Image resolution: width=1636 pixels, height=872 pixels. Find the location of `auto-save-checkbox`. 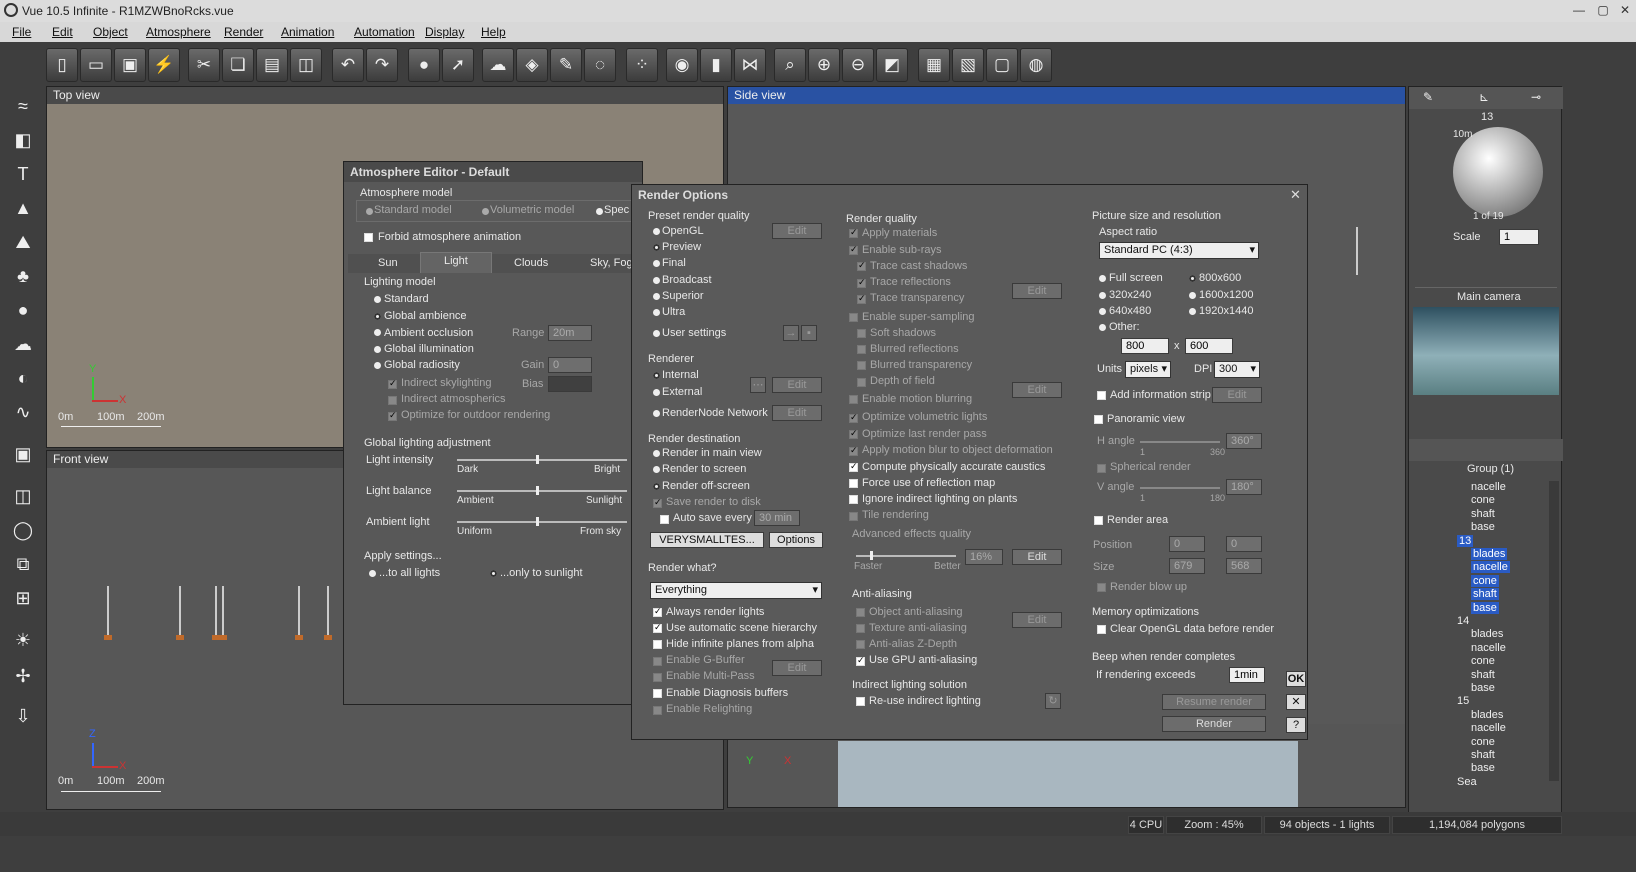

auto-save-checkbox is located at coordinates (664, 519).